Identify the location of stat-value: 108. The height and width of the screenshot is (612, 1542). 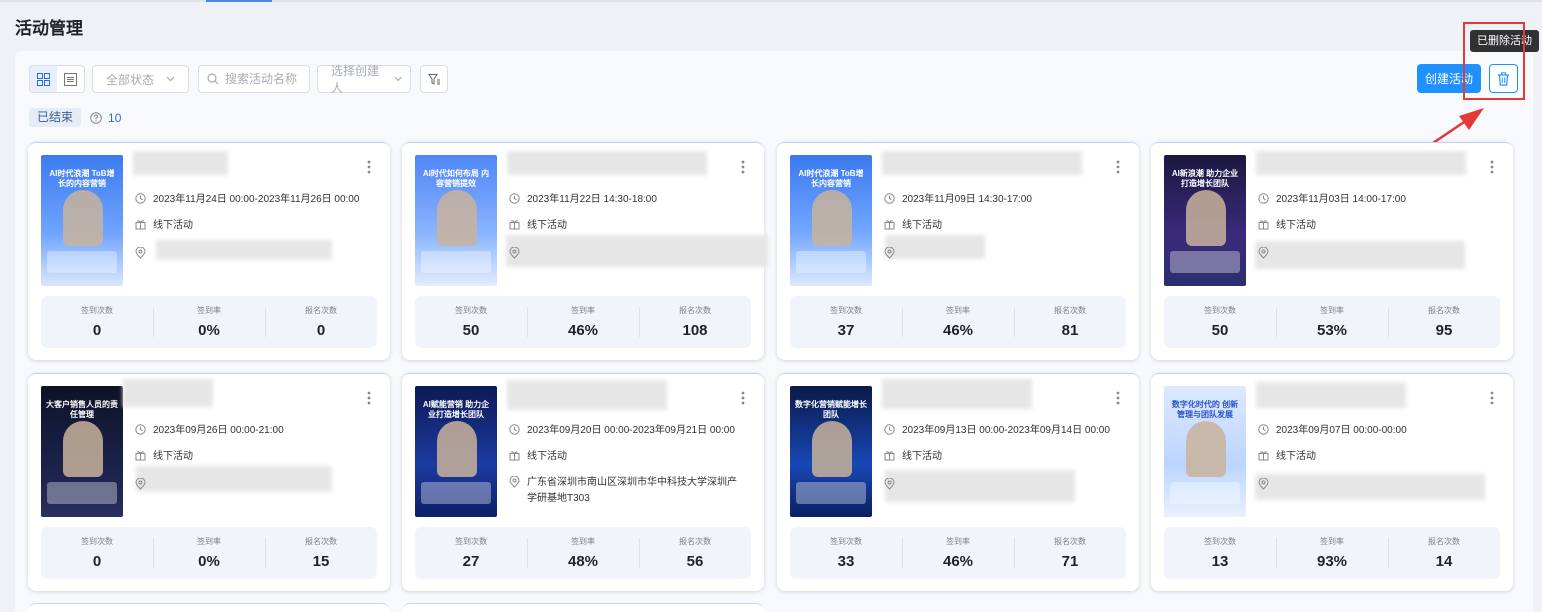
(695, 330).